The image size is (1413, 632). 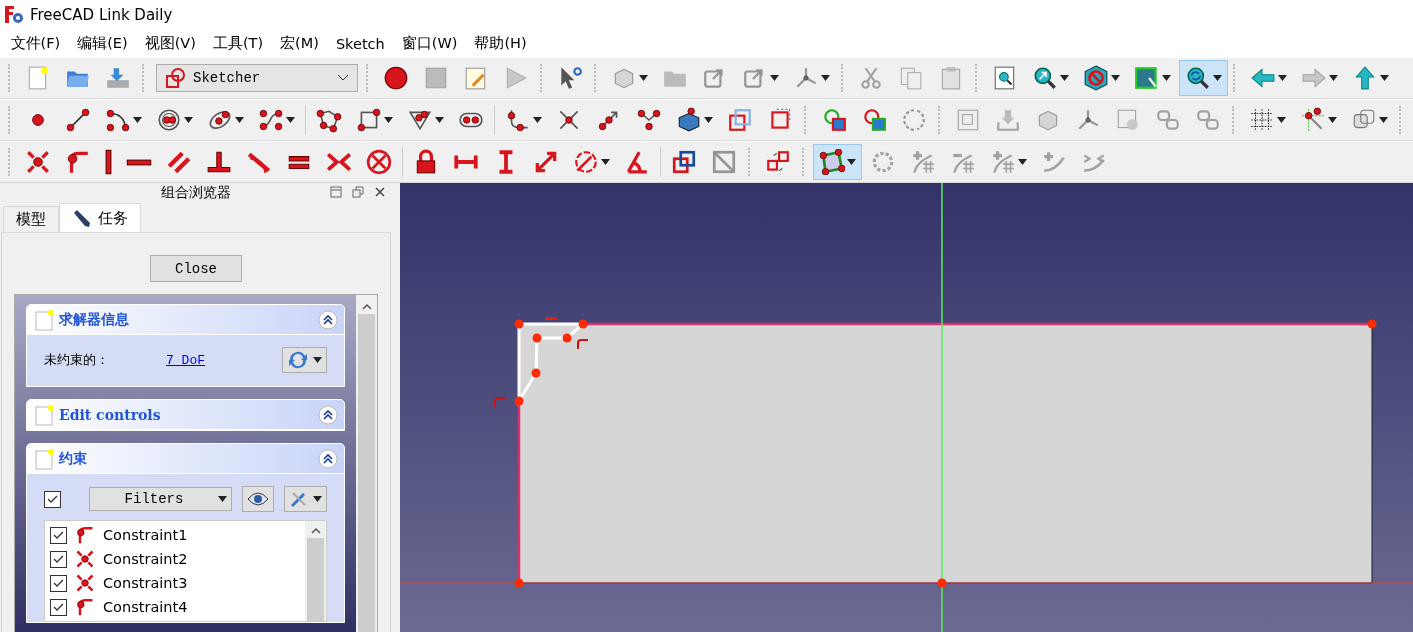 What do you see at coordinates (145, 559) in the screenshot?
I see `constraint-name: Constraint2` at bounding box center [145, 559].